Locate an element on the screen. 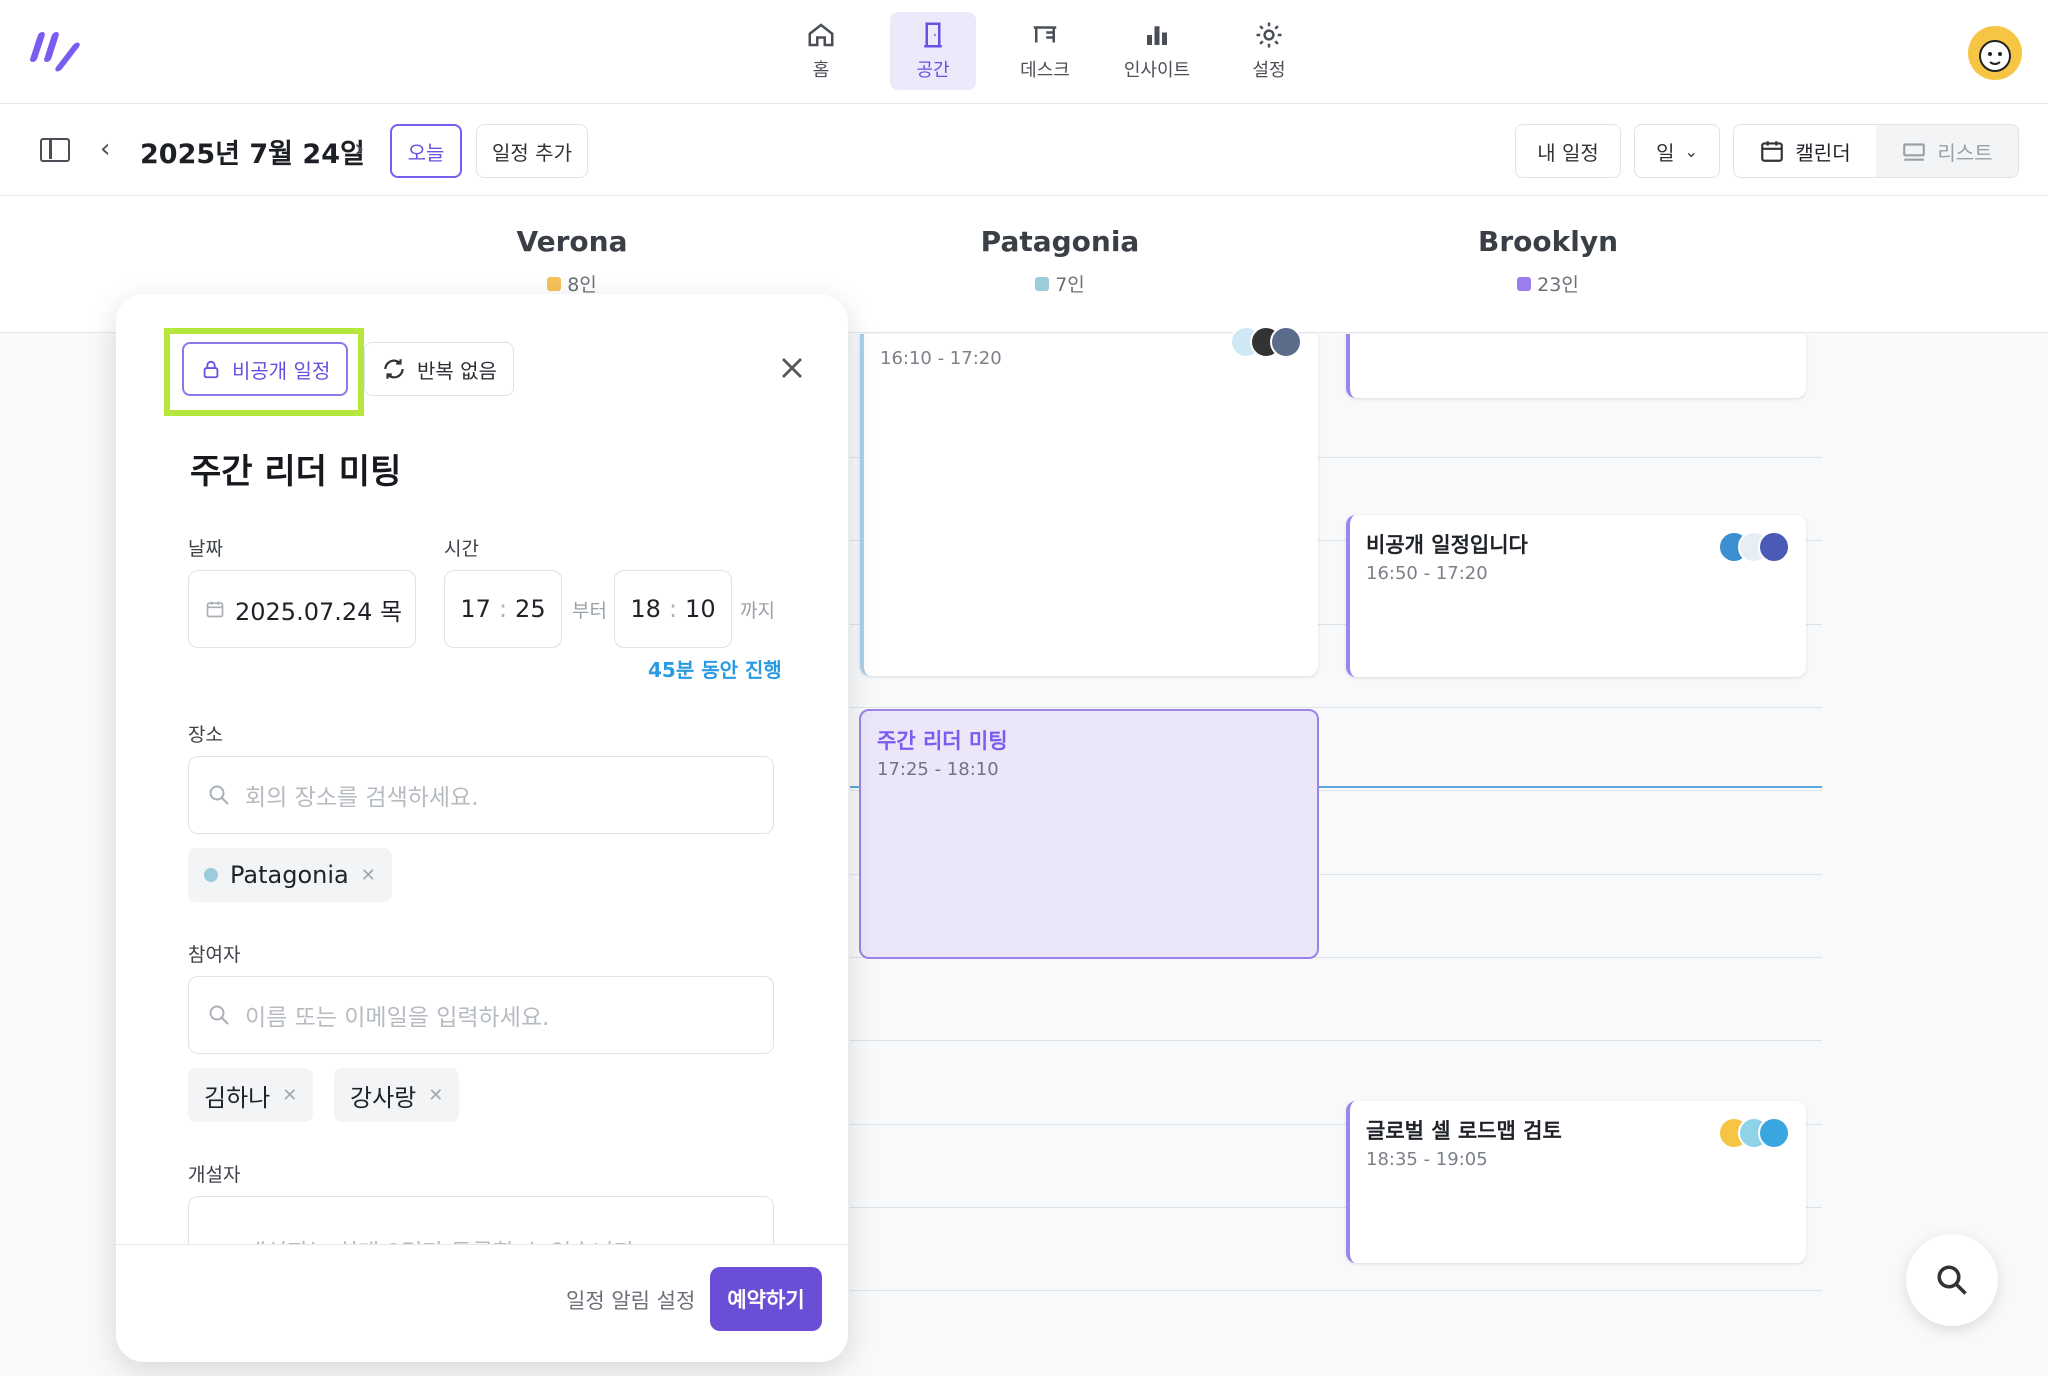 This screenshot has width=2048, height=1376. event-card-private: 비공개 일정입니다 16:50 - 17:20 is located at coordinates (1576, 596).